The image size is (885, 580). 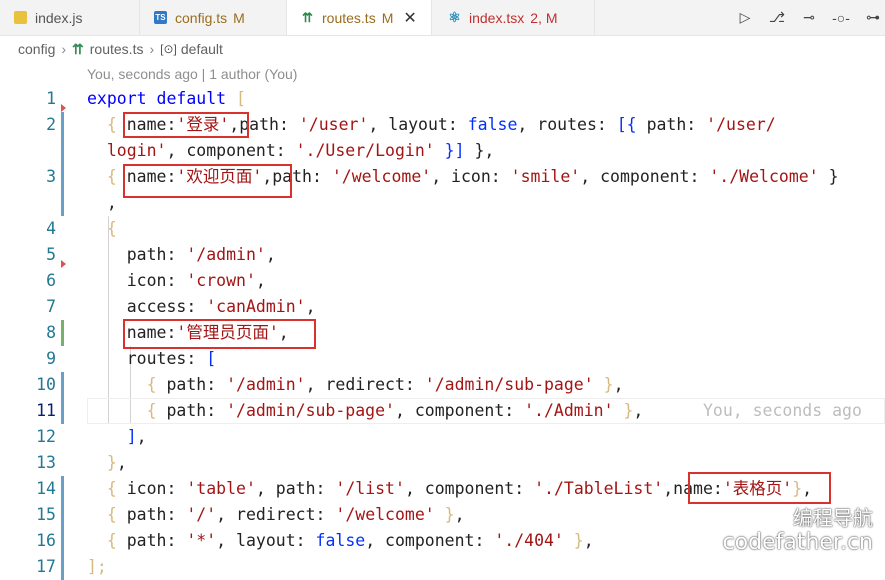 I want to click on code-line: login', component: './User/Login' }] },, so click(x=442, y=151).